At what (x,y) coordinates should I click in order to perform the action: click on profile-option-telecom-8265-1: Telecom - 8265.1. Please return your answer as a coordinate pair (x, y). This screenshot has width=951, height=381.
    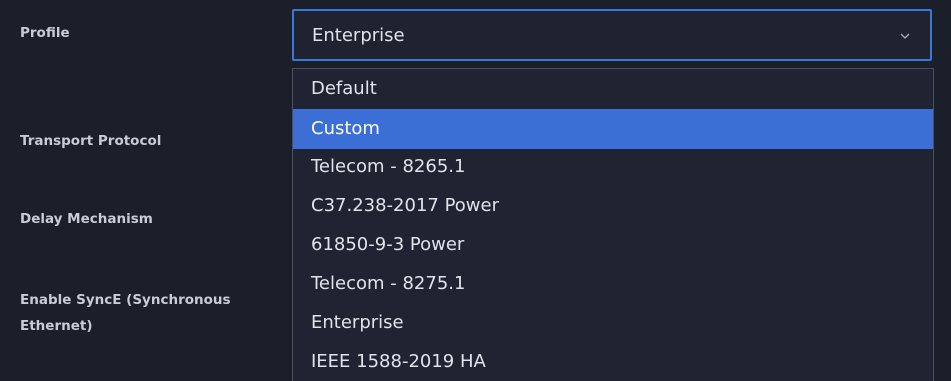
    Looking at the image, I should click on (613, 167).